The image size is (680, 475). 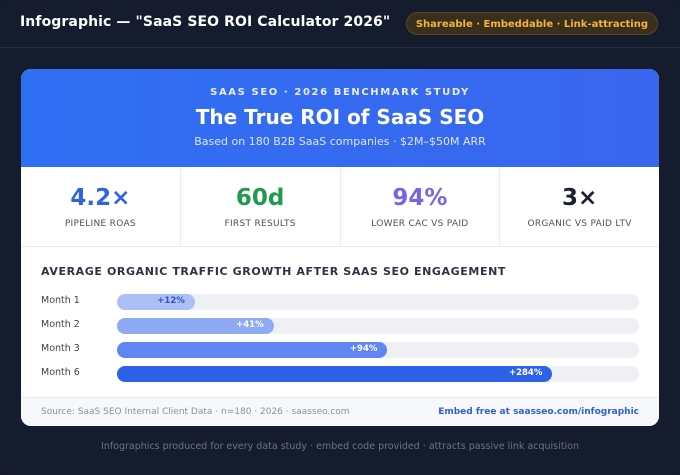 What do you see at coordinates (195, 326) in the screenshot?
I see `bar-fill: +41%` at bounding box center [195, 326].